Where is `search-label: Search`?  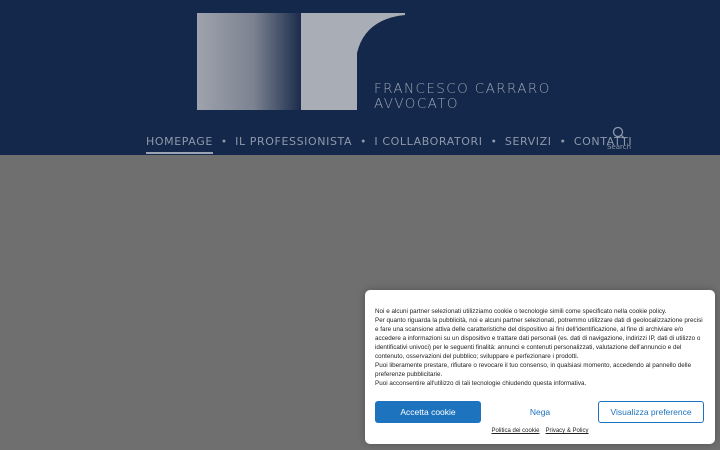
search-label: Search is located at coordinates (619, 147).